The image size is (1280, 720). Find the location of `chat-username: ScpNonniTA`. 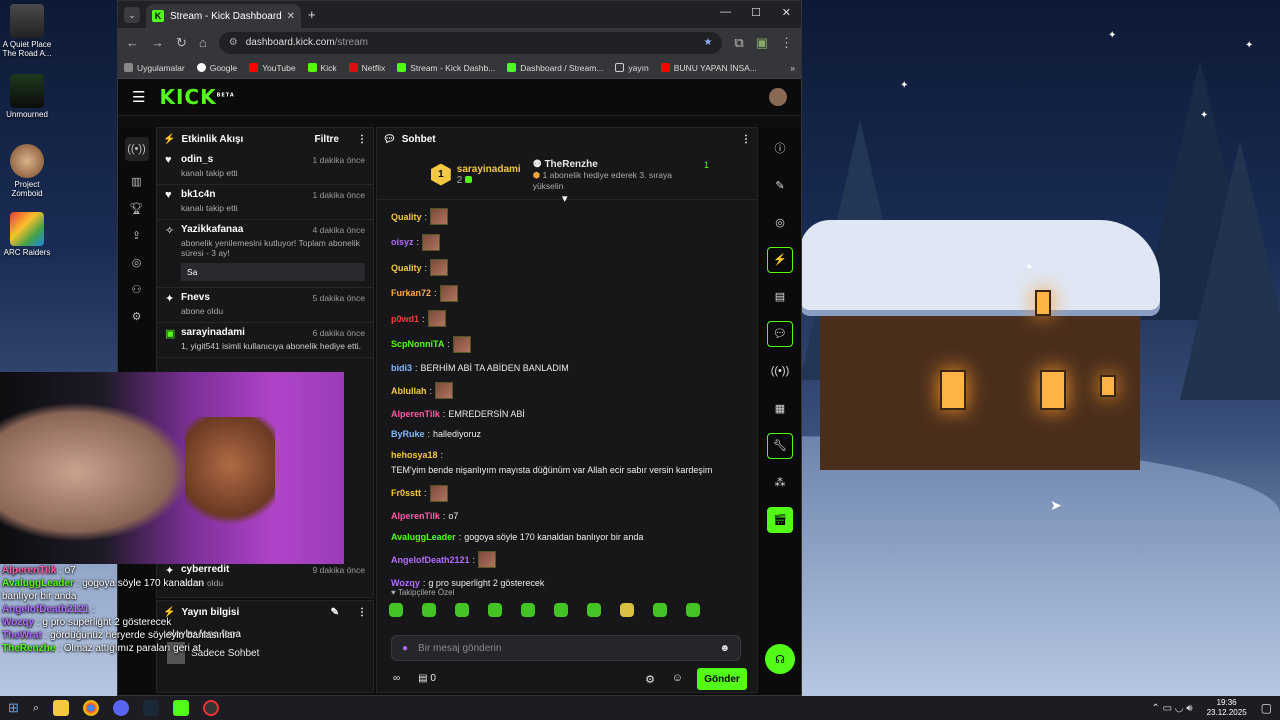

chat-username: ScpNonniTA is located at coordinates (417, 344).